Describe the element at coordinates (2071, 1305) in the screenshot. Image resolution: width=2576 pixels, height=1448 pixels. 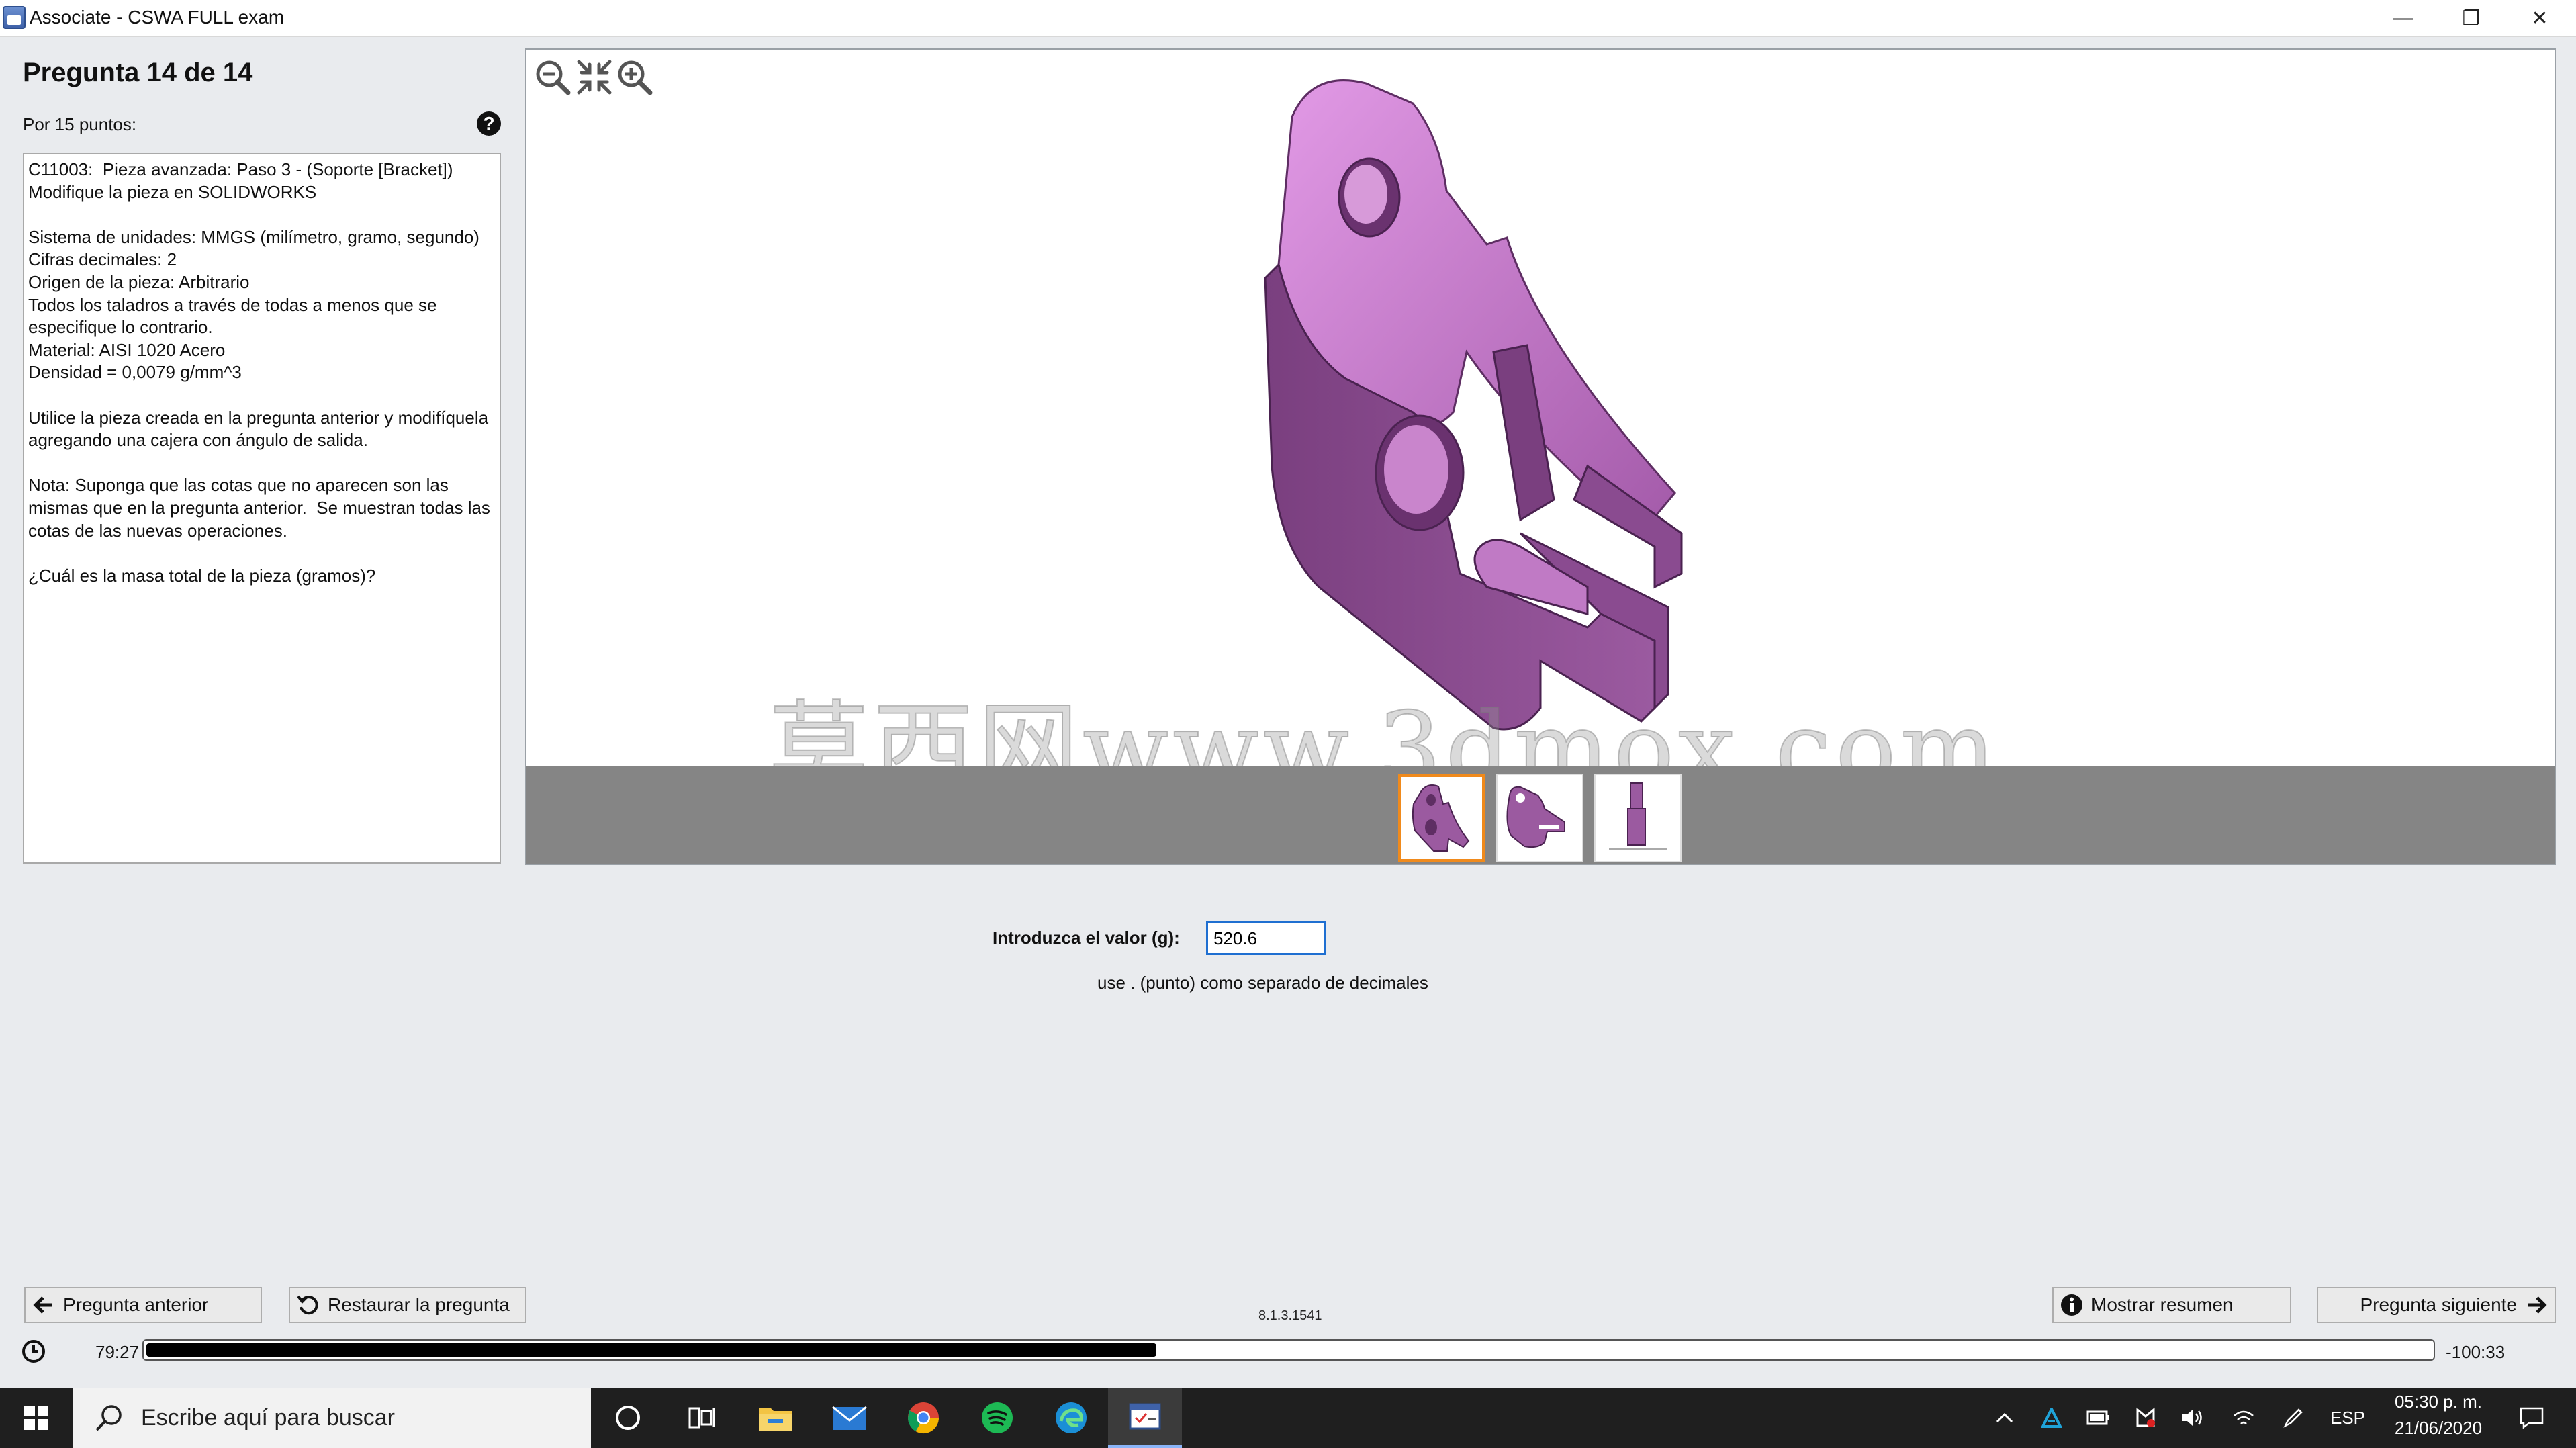
I see `info-icon` at that location.